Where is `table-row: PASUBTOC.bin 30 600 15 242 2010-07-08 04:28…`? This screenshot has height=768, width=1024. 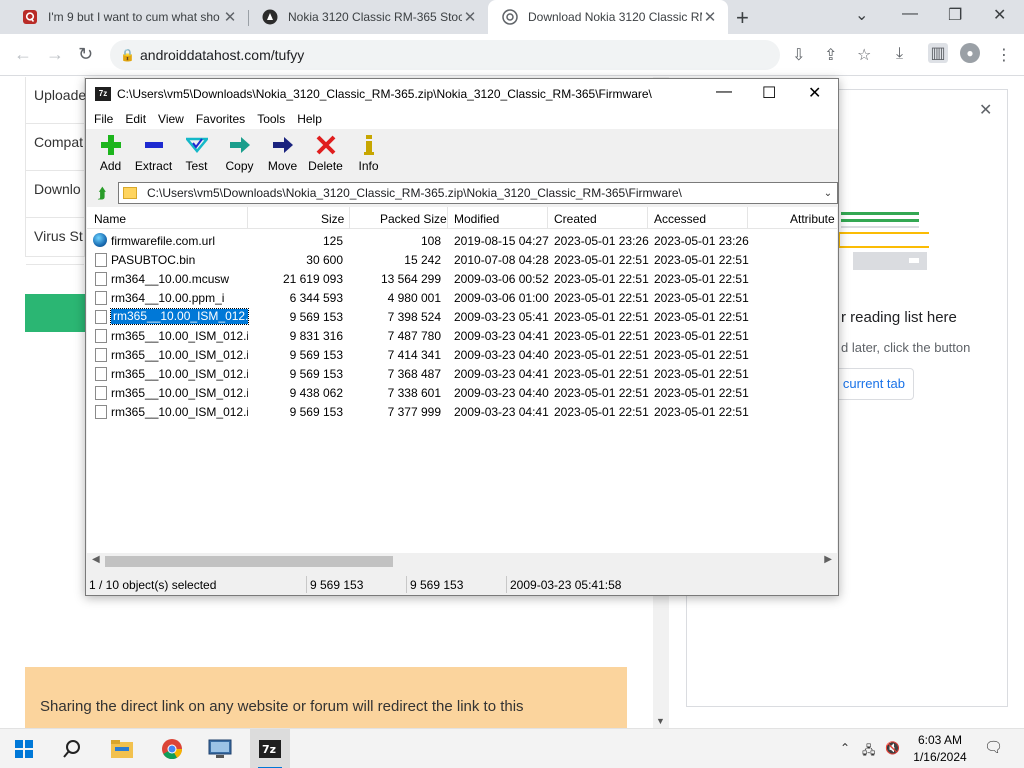
table-row: PASUBTOC.bin 30 600 15 242 2010-07-08 04:28… is located at coordinates (462, 259).